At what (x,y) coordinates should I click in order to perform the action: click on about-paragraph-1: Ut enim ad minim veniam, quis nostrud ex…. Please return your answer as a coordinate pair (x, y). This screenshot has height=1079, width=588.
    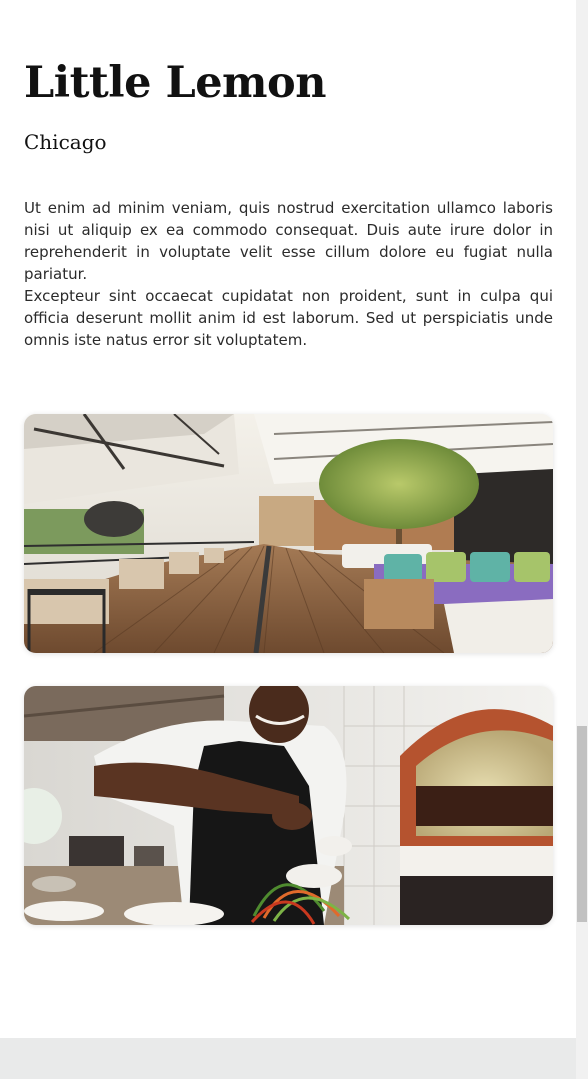
    Looking at the image, I should click on (288, 241).